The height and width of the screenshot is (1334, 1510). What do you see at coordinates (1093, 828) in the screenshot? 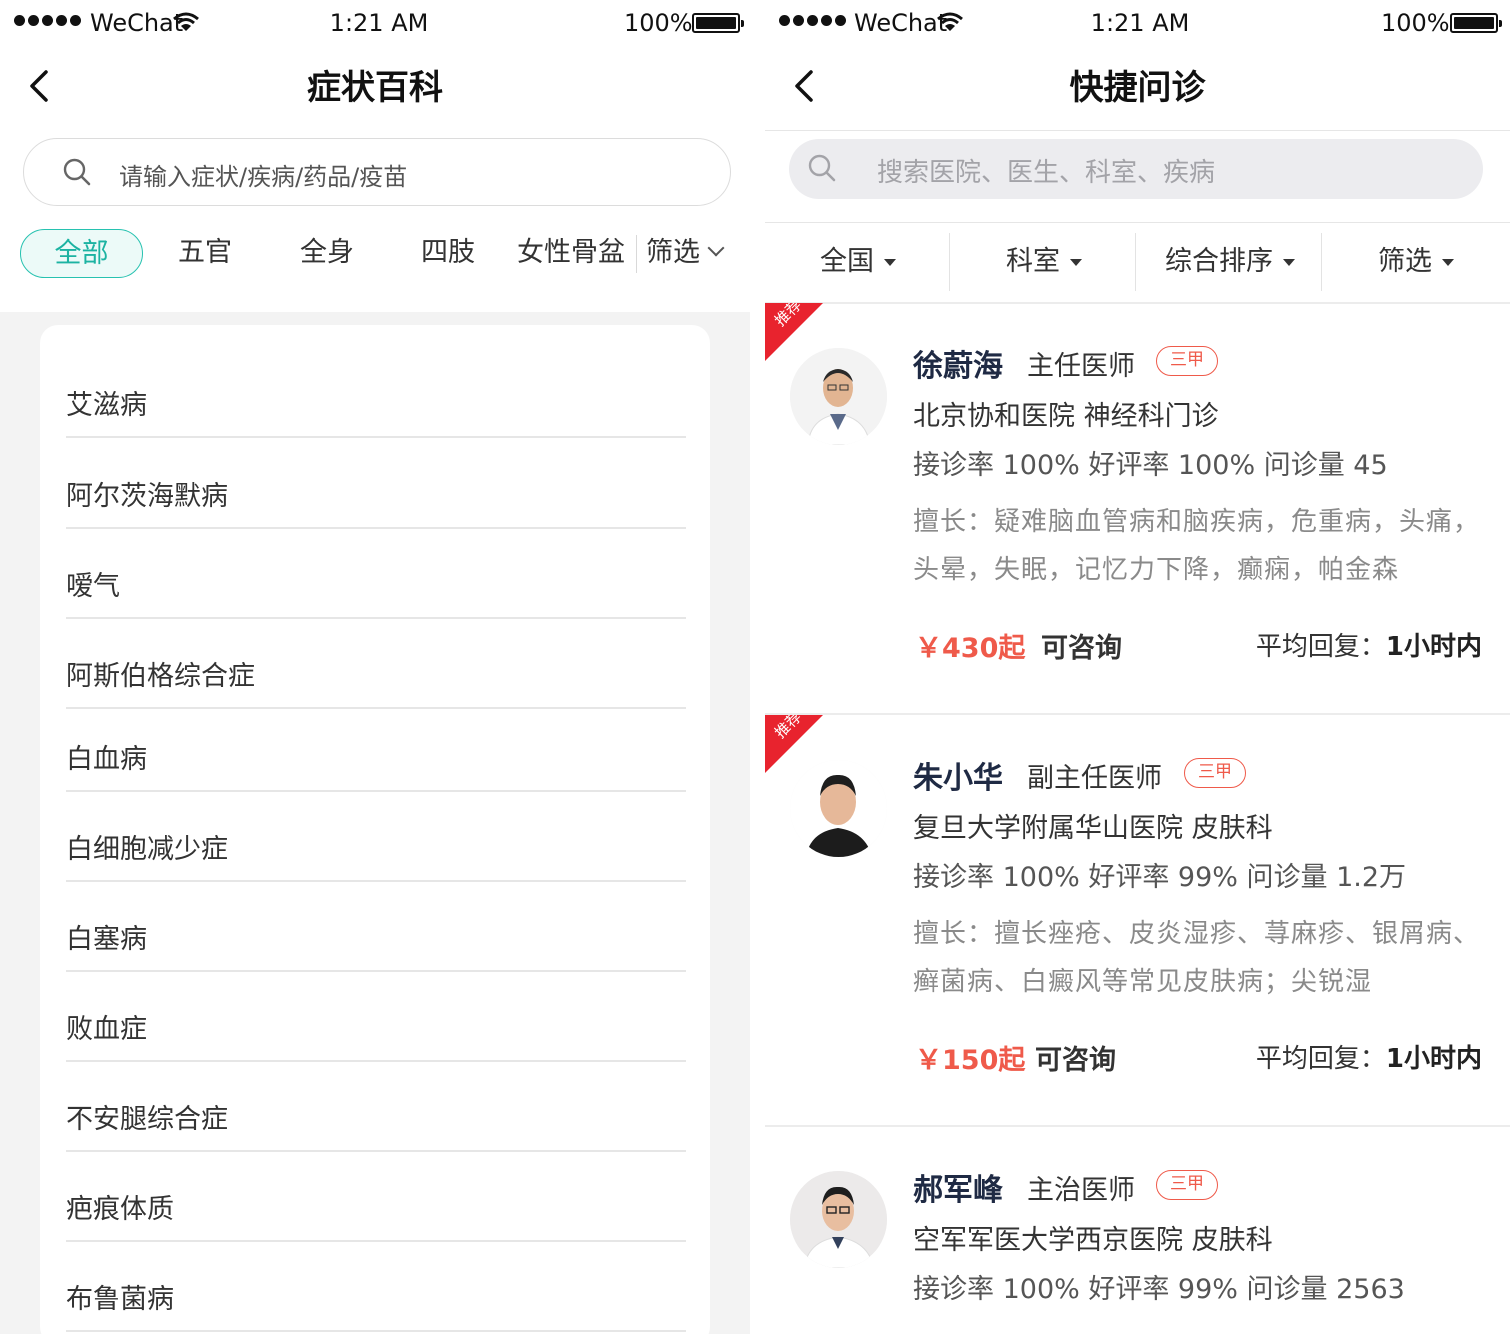
I see `hospital-department: 复旦大学附属华山医院 皮肤科` at bounding box center [1093, 828].